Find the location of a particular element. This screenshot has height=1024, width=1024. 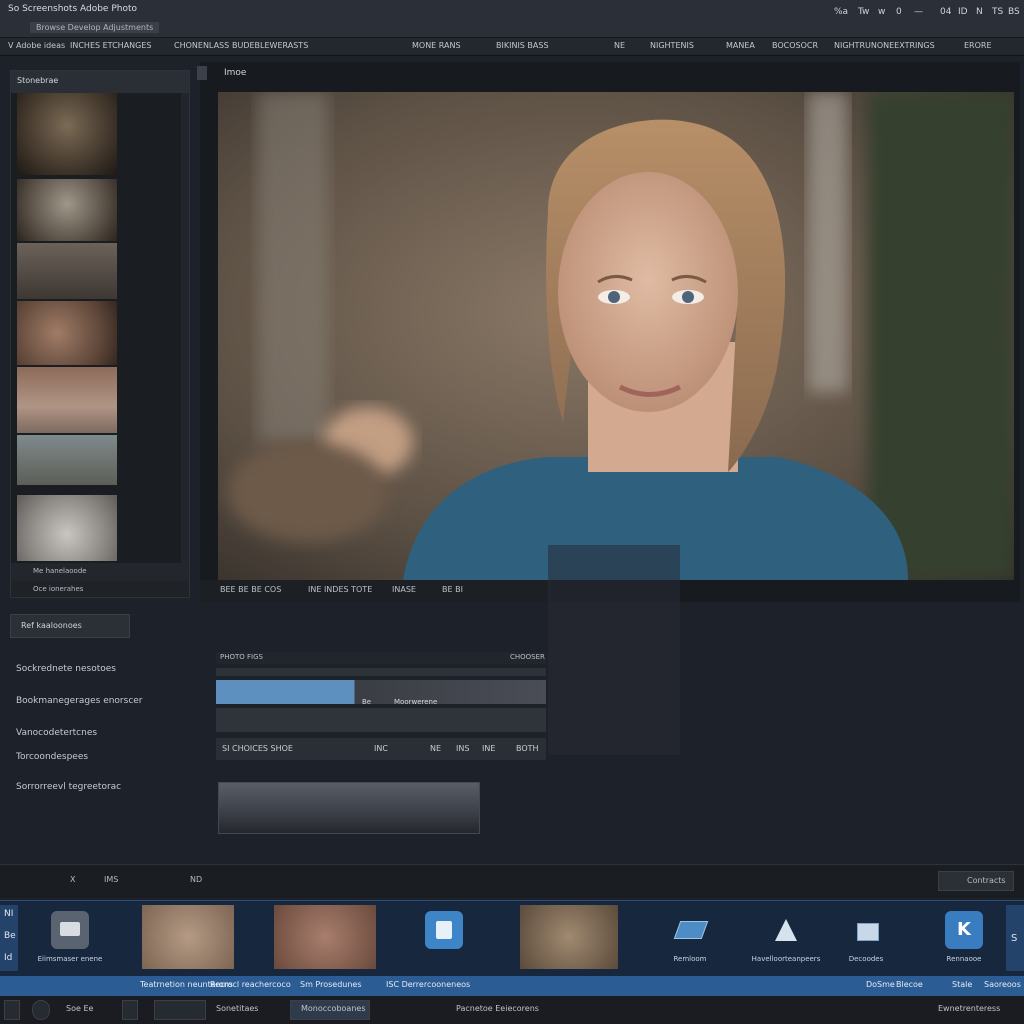

title-control: ID is located at coordinates (963, 12).